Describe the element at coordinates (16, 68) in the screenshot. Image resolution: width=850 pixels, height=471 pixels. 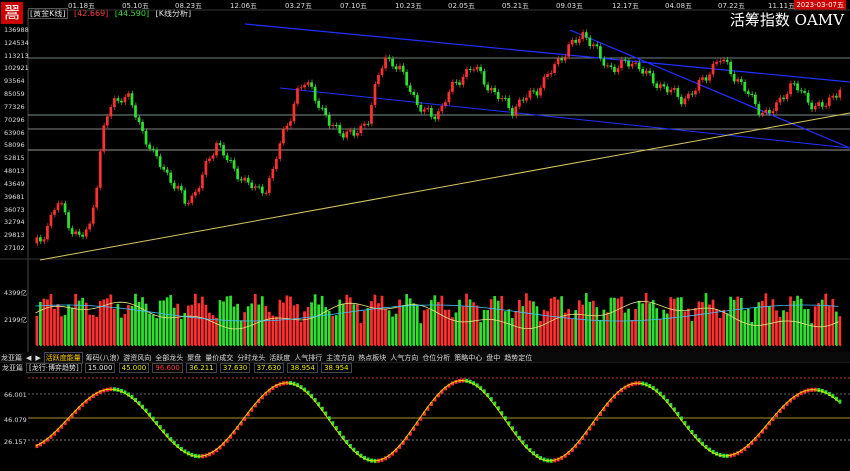
I see `price-tick-label: 102921` at that location.